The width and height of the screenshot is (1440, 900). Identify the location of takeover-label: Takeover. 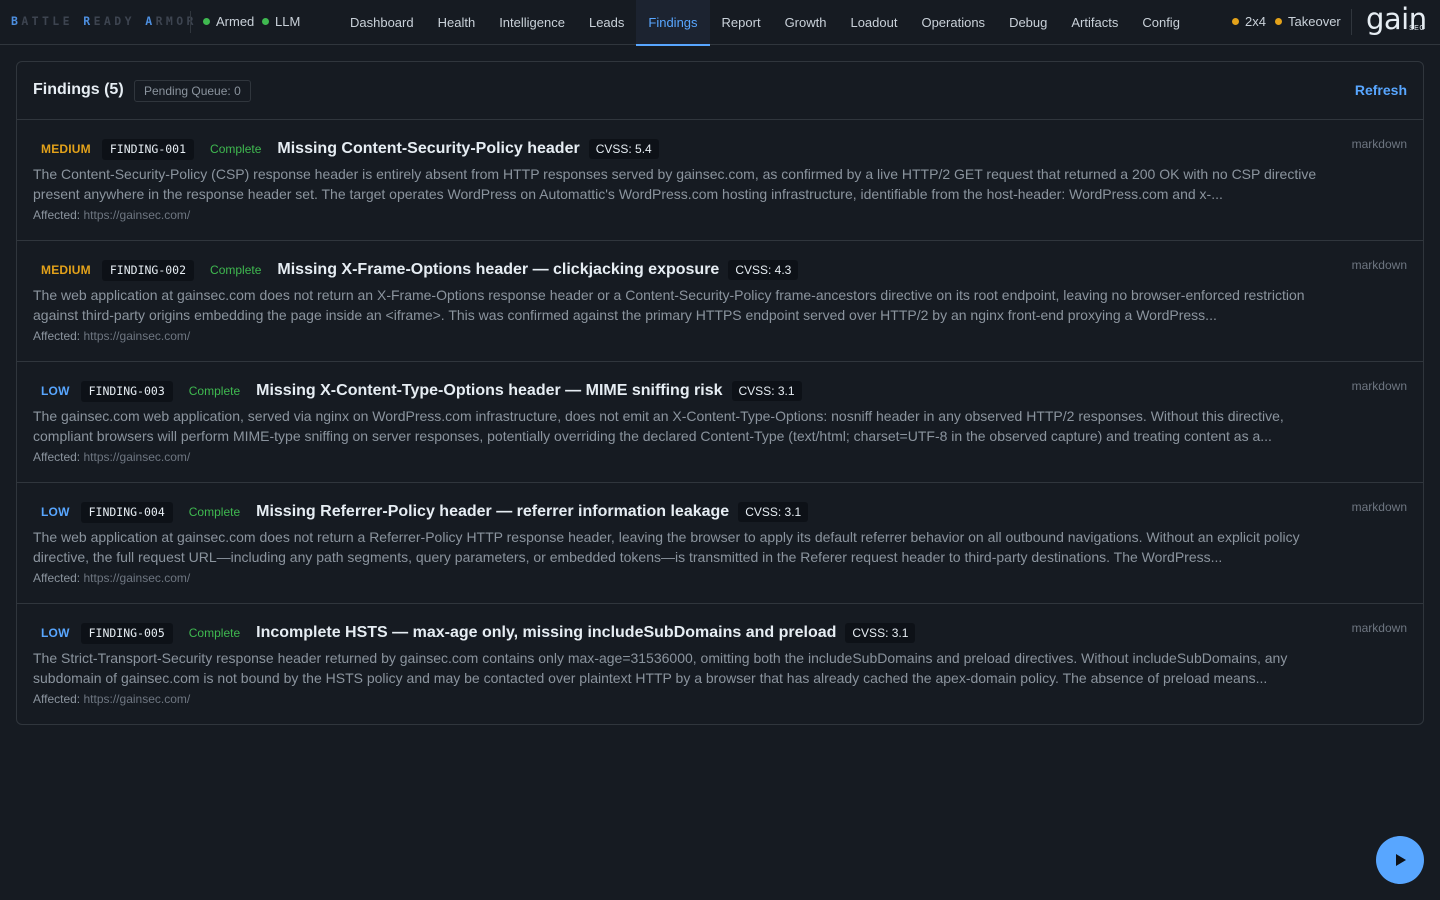
(1314, 21).